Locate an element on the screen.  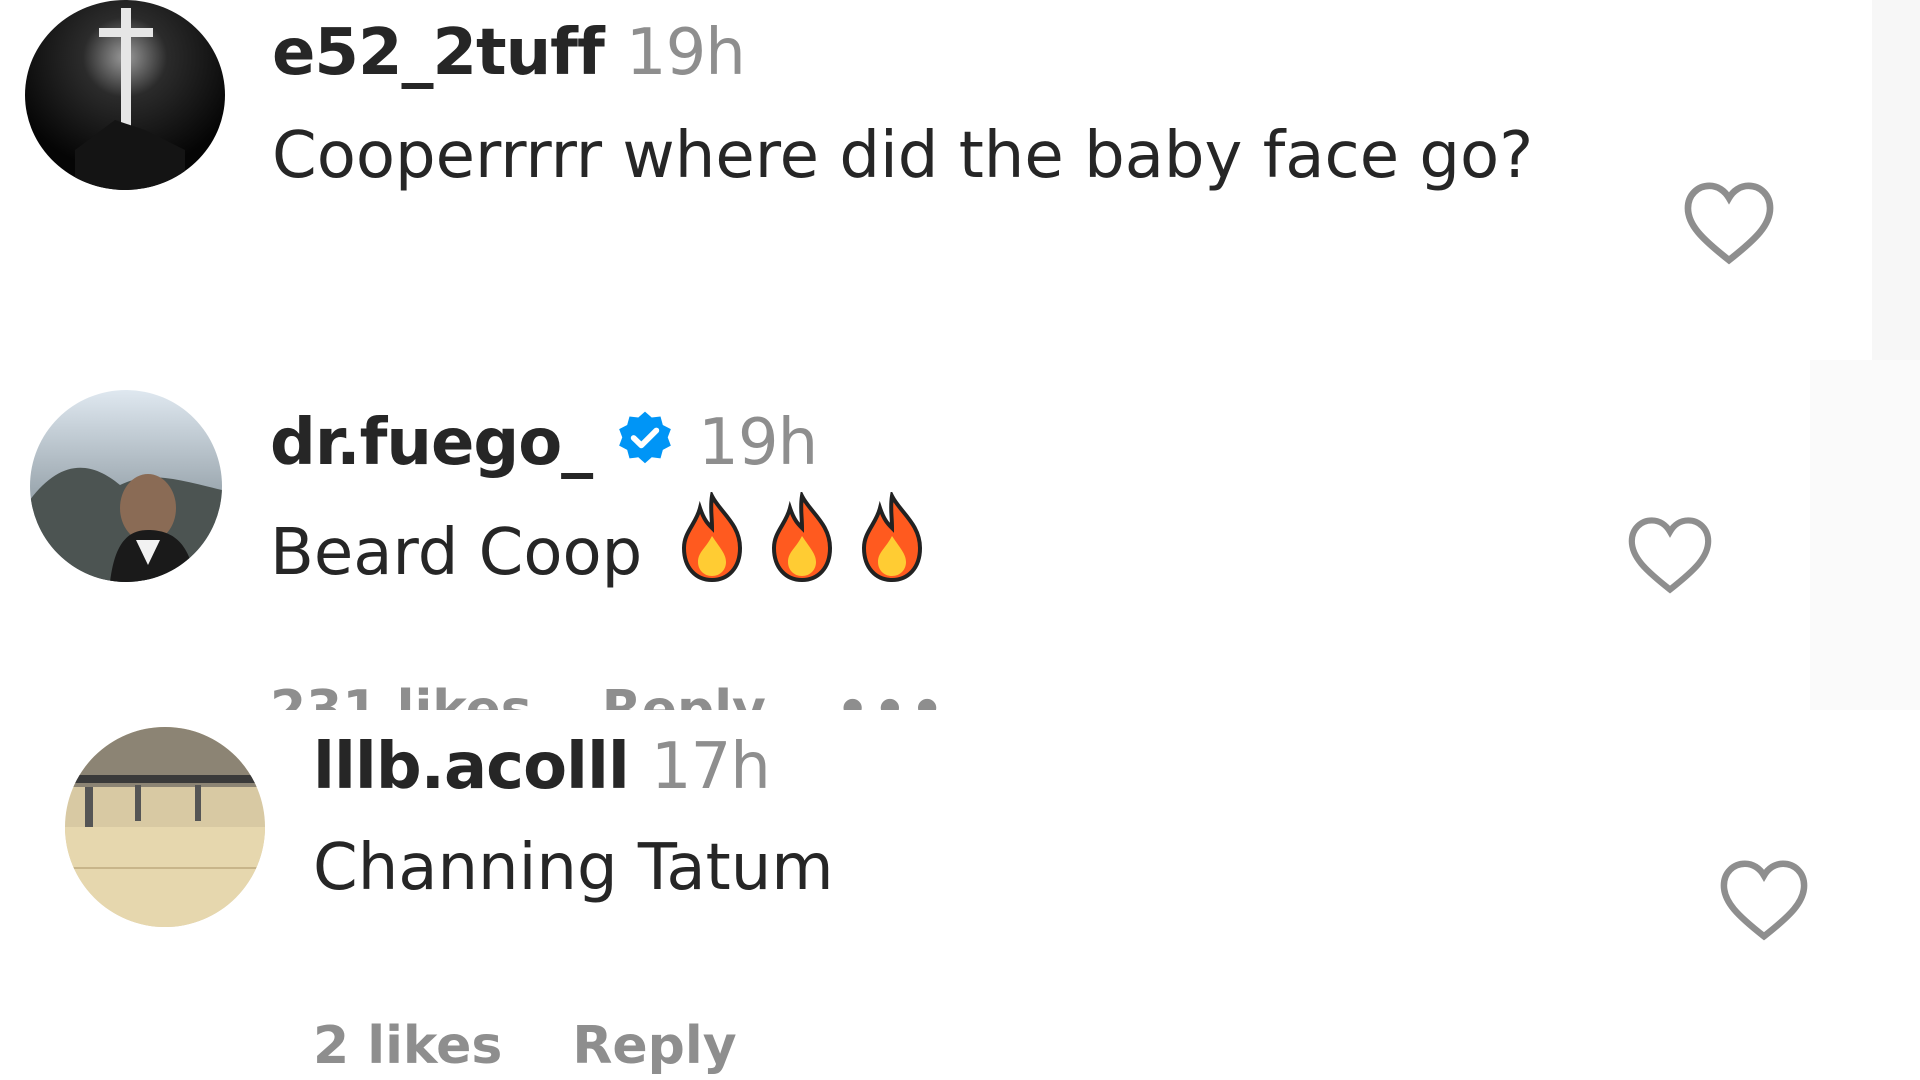
profile-photo-icon is located at coordinates (126, 486).